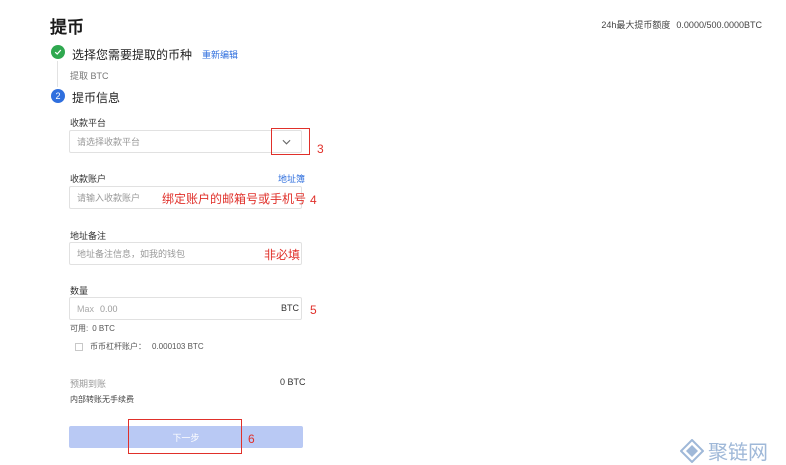  I want to click on amount-unit: BTC, so click(290, 308).